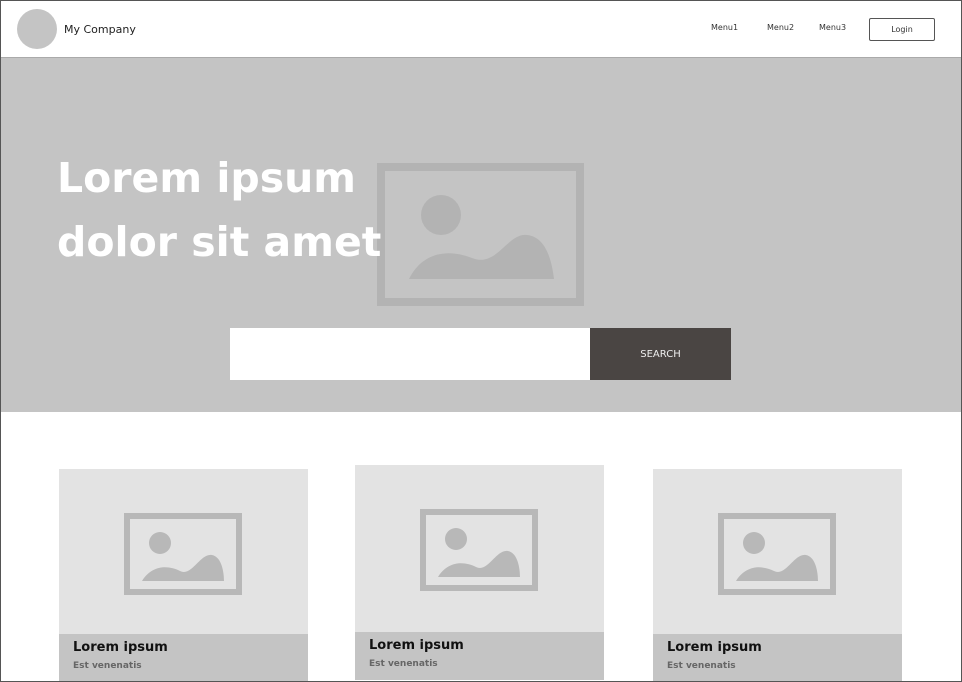  What do you see at coordinates (660, 354) in the screenshot?
I see `search-button: SEARCH` at bounding box center [660, 354].